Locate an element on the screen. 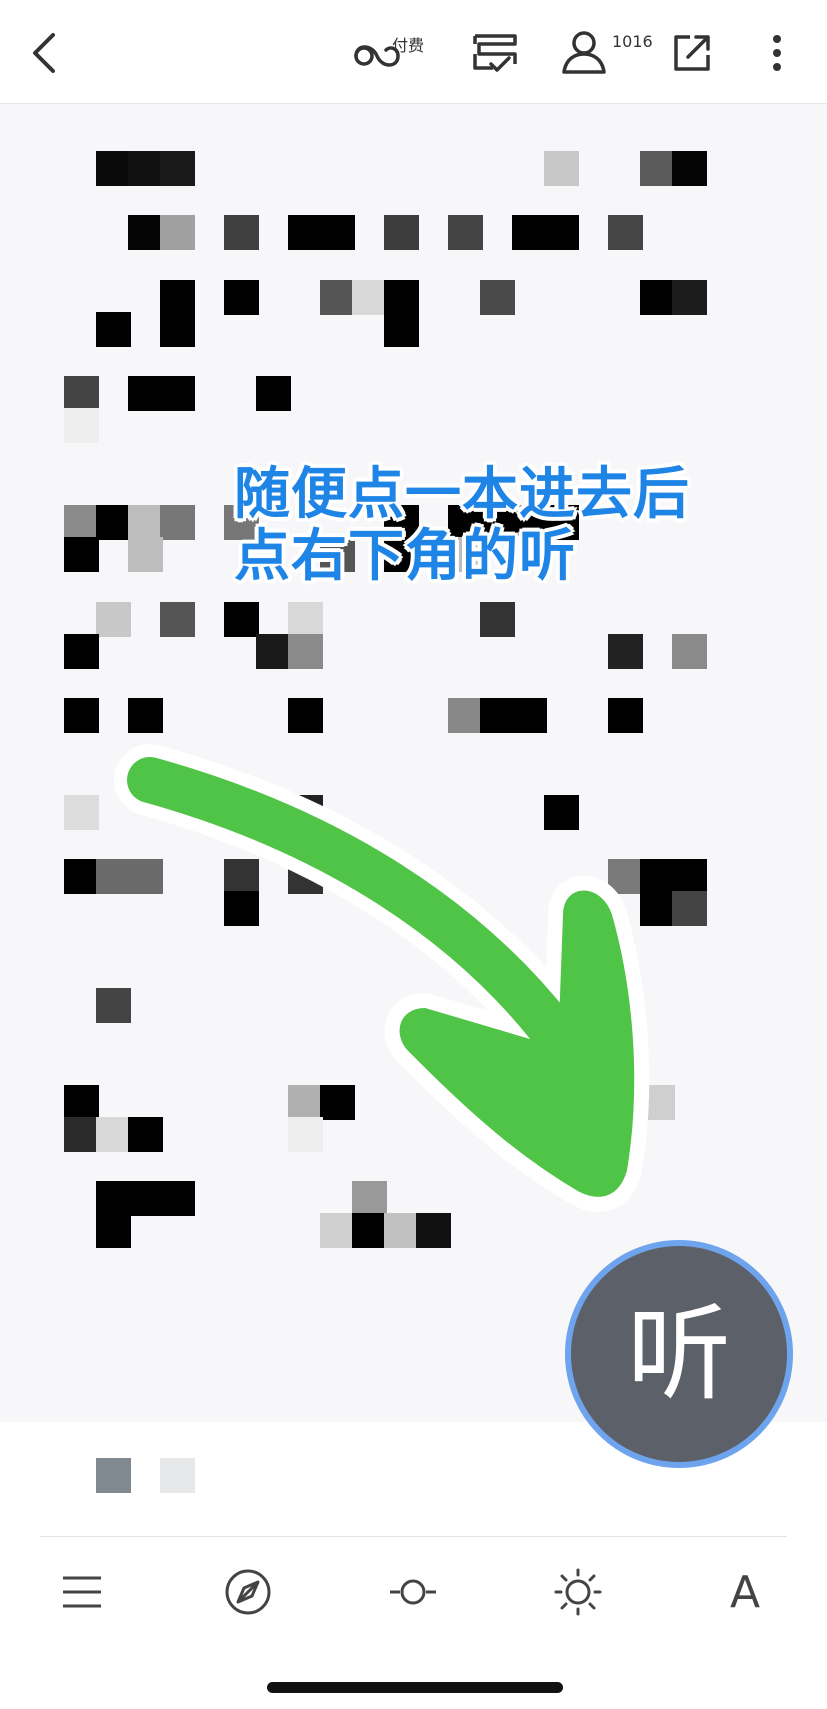  listen-button: 听 is located at coordinates (679, 1354).